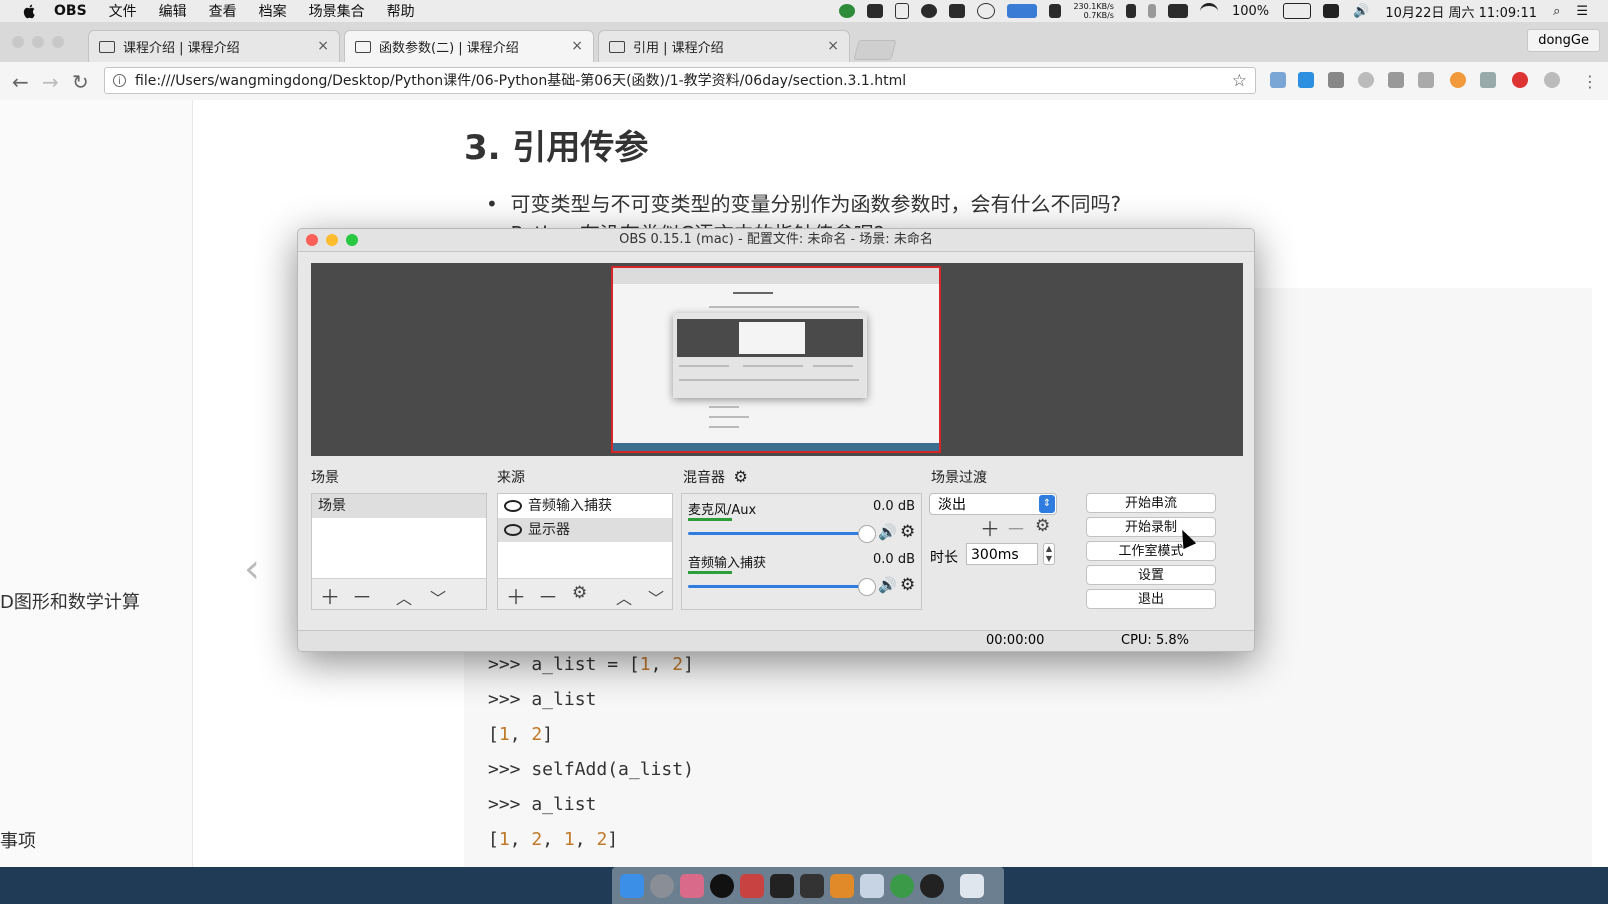 The image size is (1608, 904). What do you see at coordinates (30, 11) in the screenshot?
I see `apple-icon` at bounding box center [30, 11].